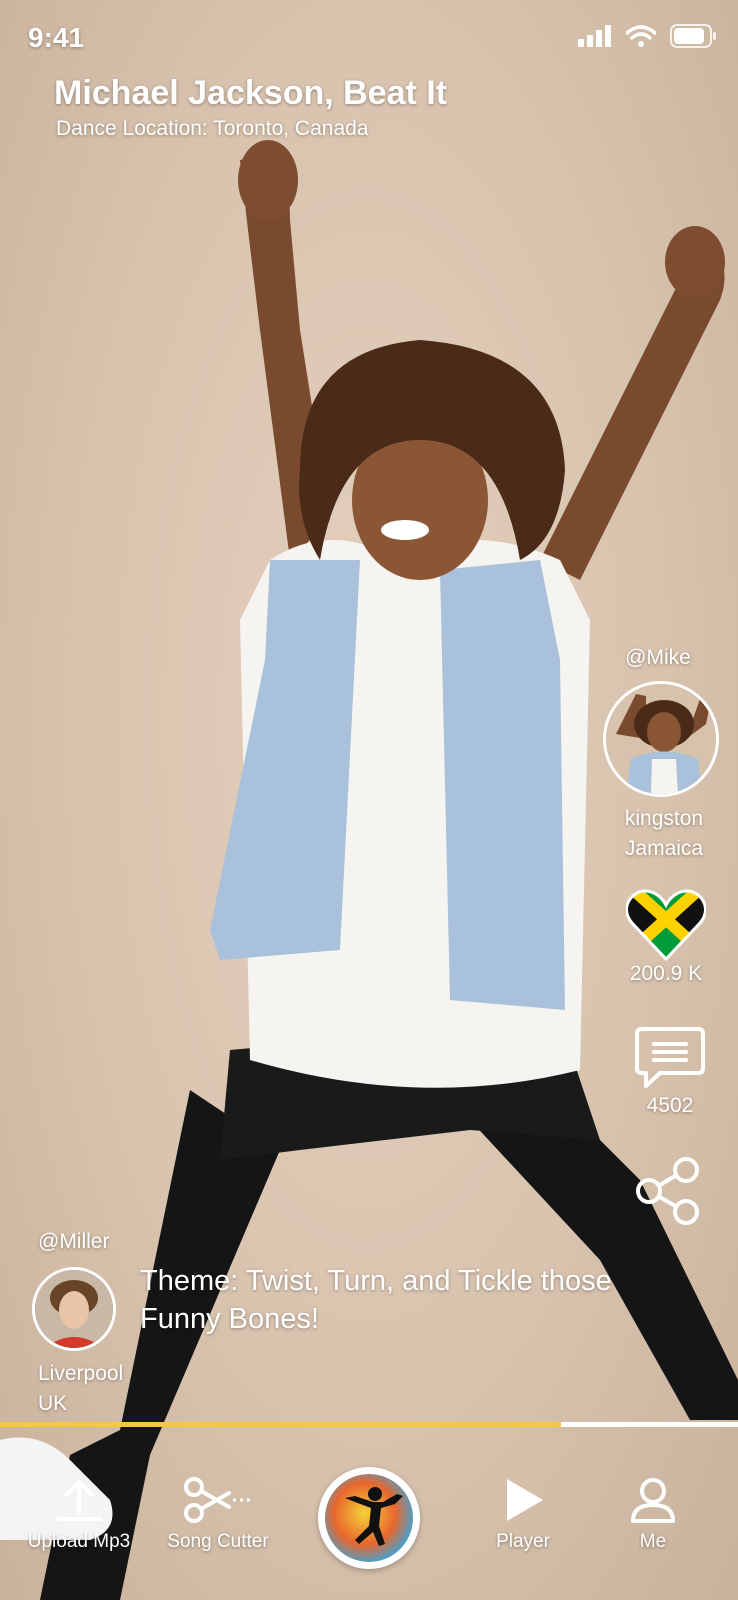 The image size is (738, 1600). I want to click on dance-location: Dance Location: Toronto, Canada, so click(212, 128).